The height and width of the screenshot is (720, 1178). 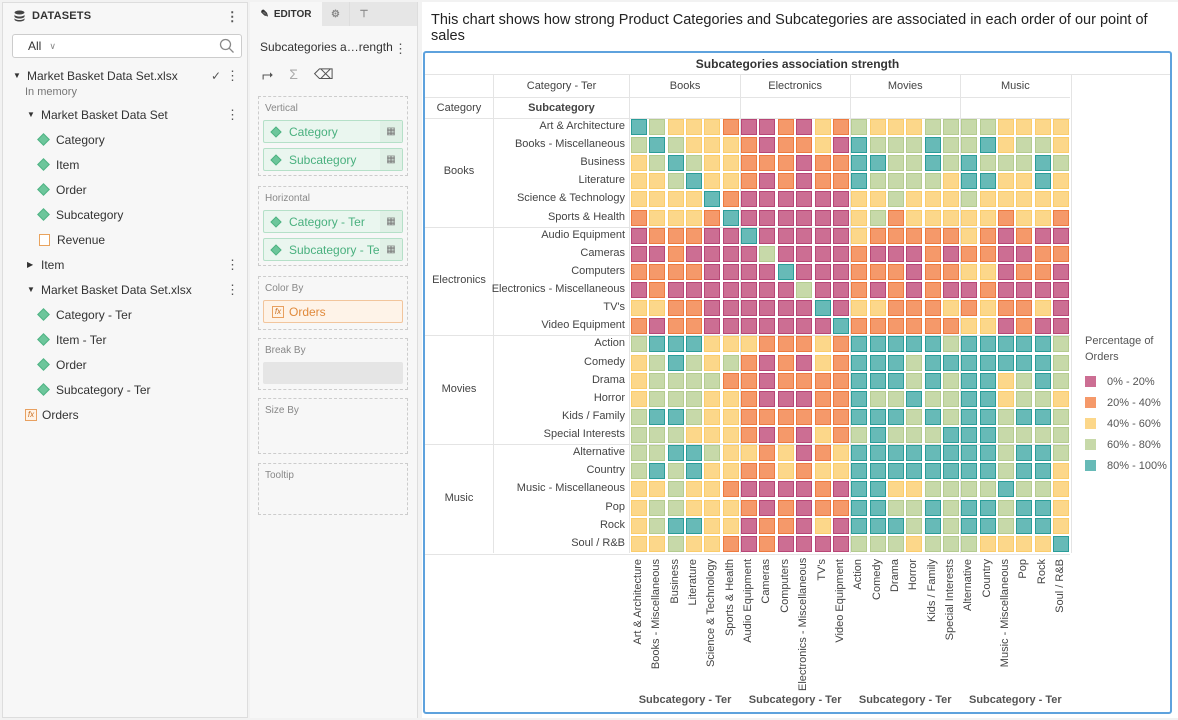 I want to click on search-icon, so click(x=227, y=46).